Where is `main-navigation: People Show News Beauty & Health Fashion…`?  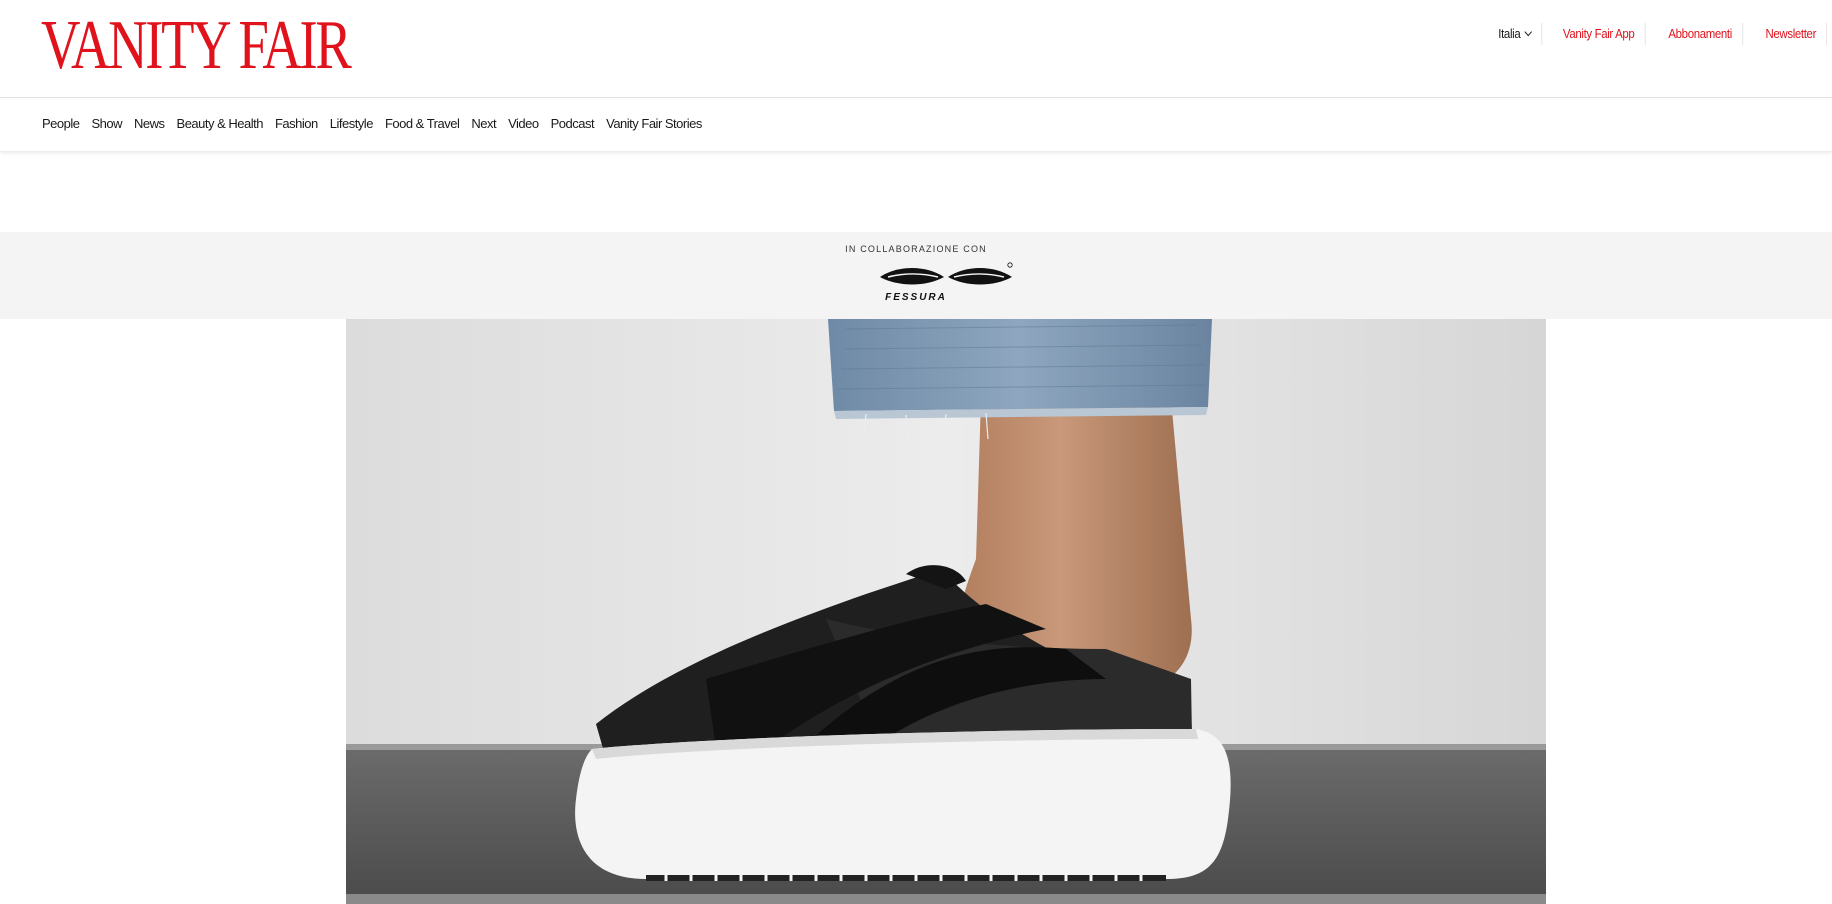
main-navigation: People Show News Beauty & Health Fashion… is located at coordinates (916, 125).